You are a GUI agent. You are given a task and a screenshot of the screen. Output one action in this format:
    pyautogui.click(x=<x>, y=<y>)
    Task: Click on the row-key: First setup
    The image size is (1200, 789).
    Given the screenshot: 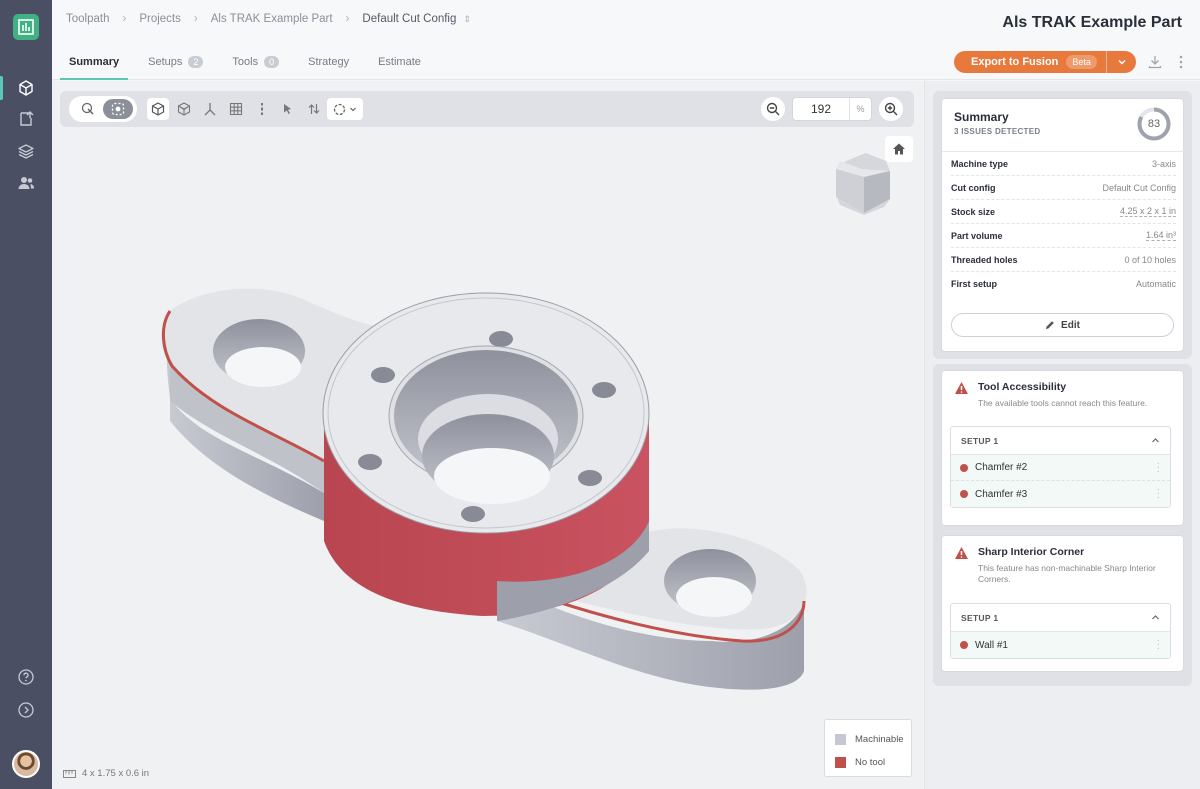 What is the action you would take?
    pyautogui.click(x=974, y=284)
    